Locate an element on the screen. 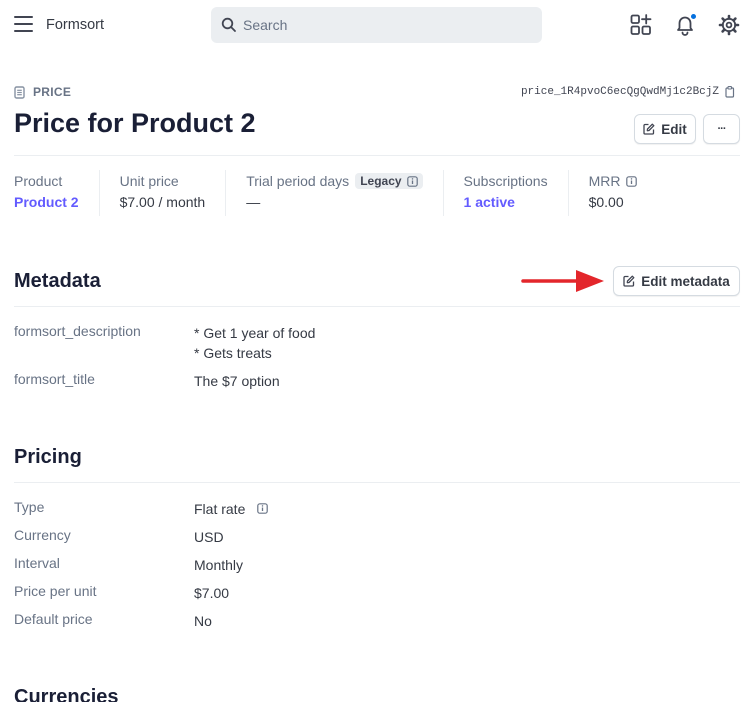 Image resolution: width=752 pixels, height=702 pixels. more-icon: ··· is located at coordinates (722, 129).